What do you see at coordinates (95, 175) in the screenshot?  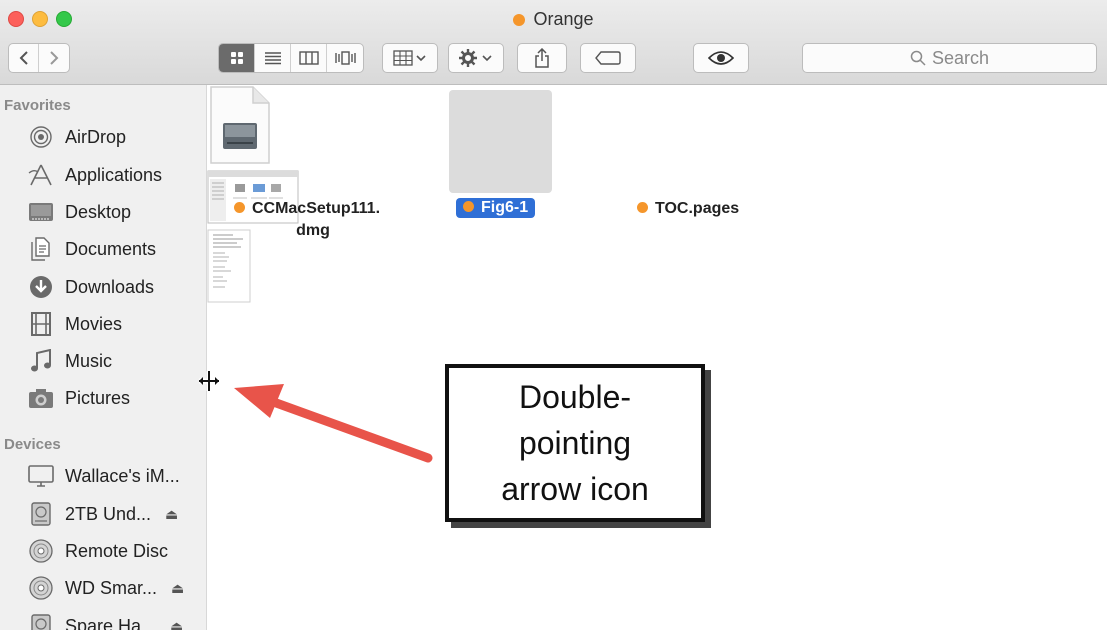 I see `sidebar-item-applications: Applications` at bounding box center [95, 175].